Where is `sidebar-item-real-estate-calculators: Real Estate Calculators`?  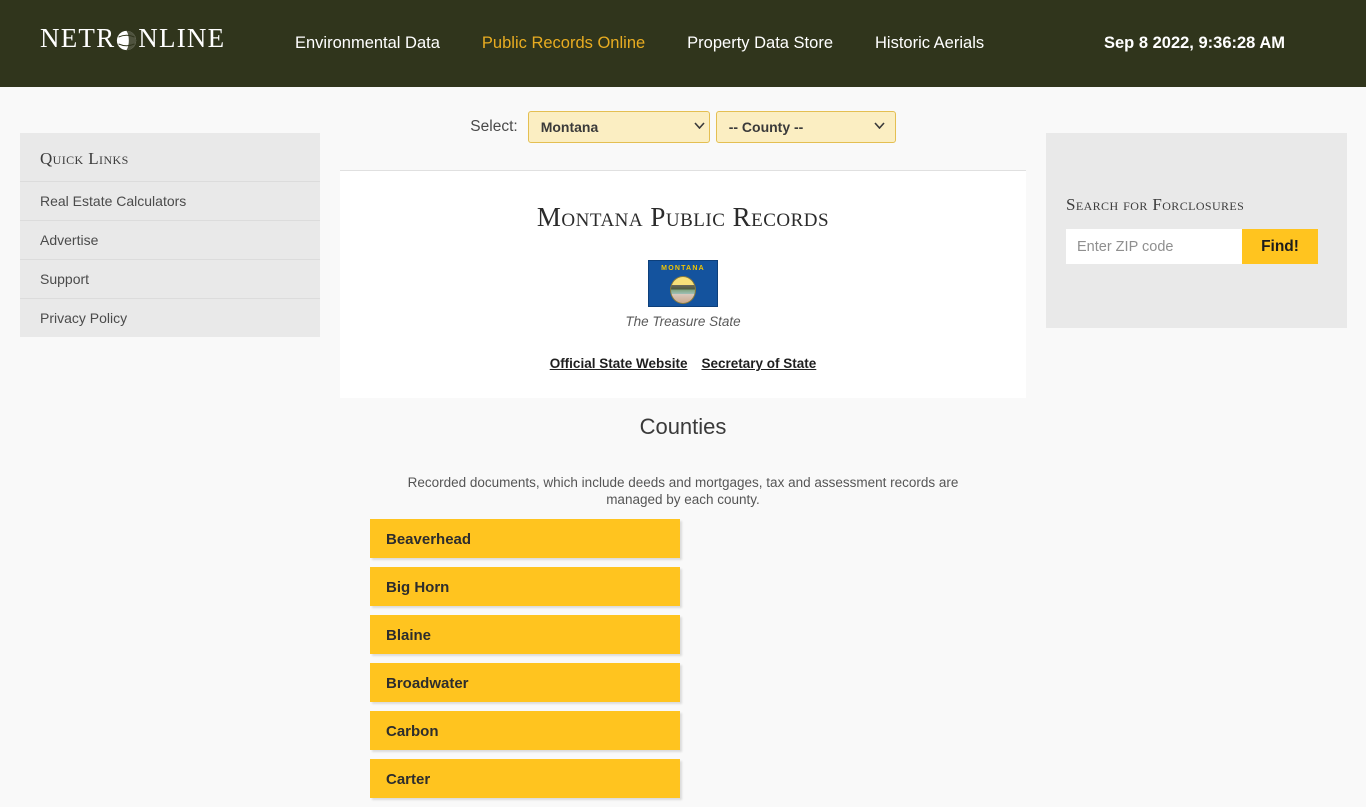 sidebar-item-real-estate-calculators: Real Estate Calculators is located at coordinates (170, 200).